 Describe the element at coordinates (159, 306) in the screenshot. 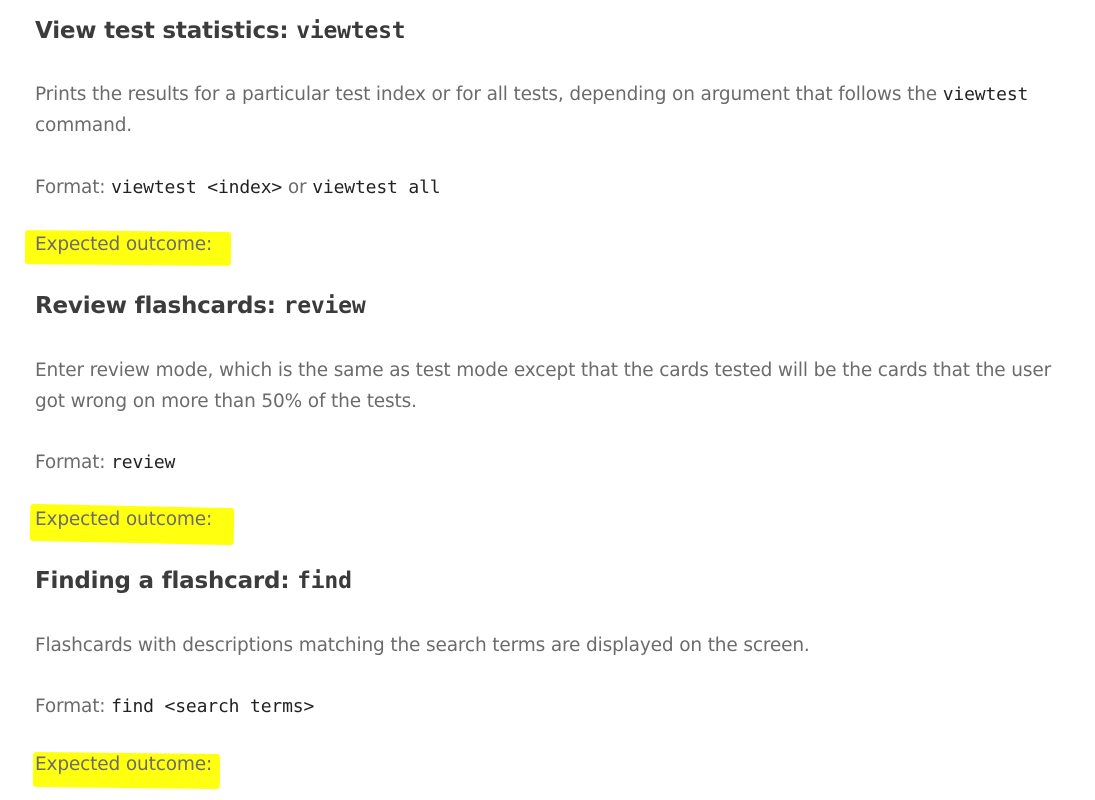

I see `heading-text: Review flashcards:` at that location.